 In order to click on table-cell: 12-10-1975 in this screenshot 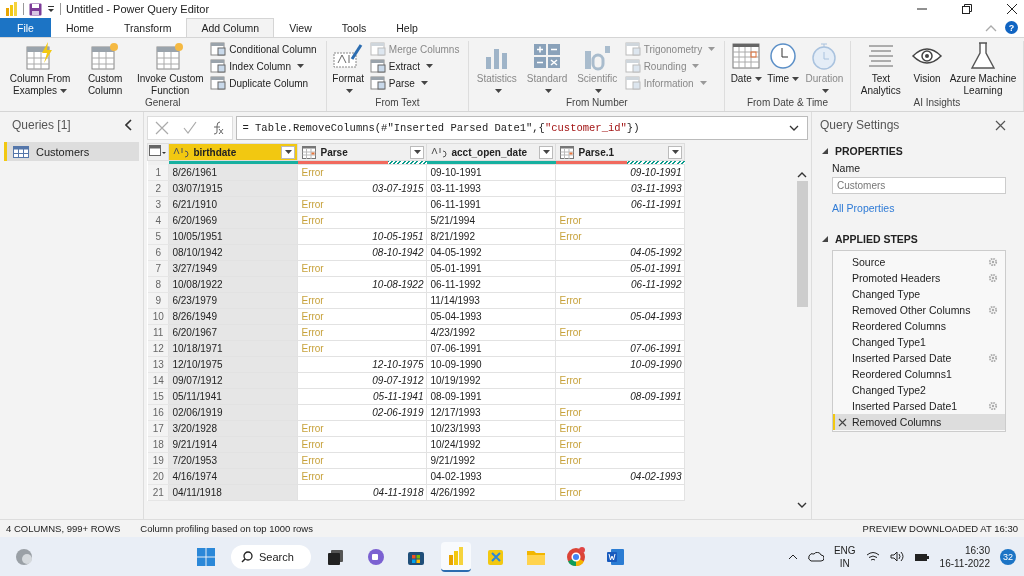, I will do `click(362, 364)`.